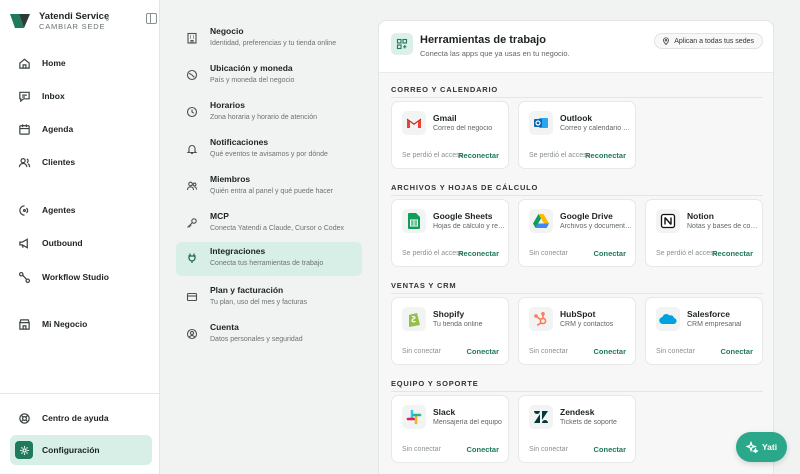 The image size is (800, 474). What do you see at coordinates (81, 162) in the screenshot?
I see `sidebar-item-clientes: Clientes` at bounding box center [81, 162].